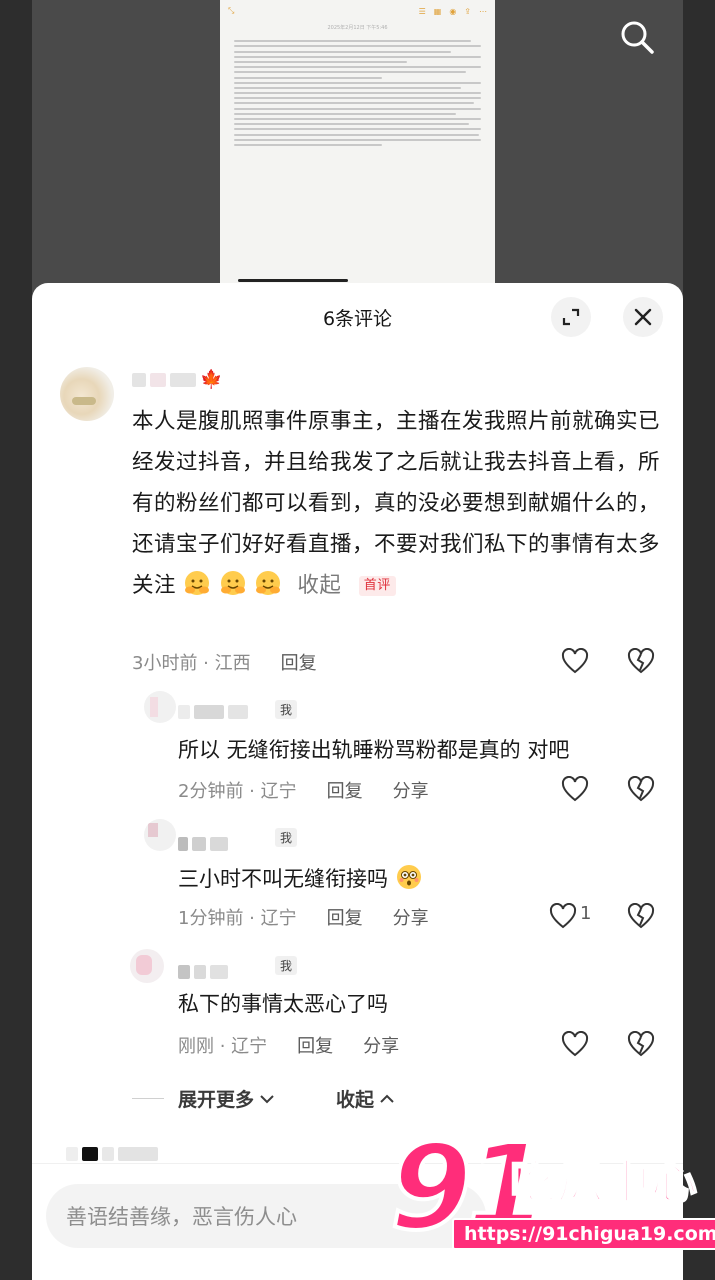 The height and width of the screenshot is (1280, 715). I want to click on table-icon: ▦, so click(437, 11).